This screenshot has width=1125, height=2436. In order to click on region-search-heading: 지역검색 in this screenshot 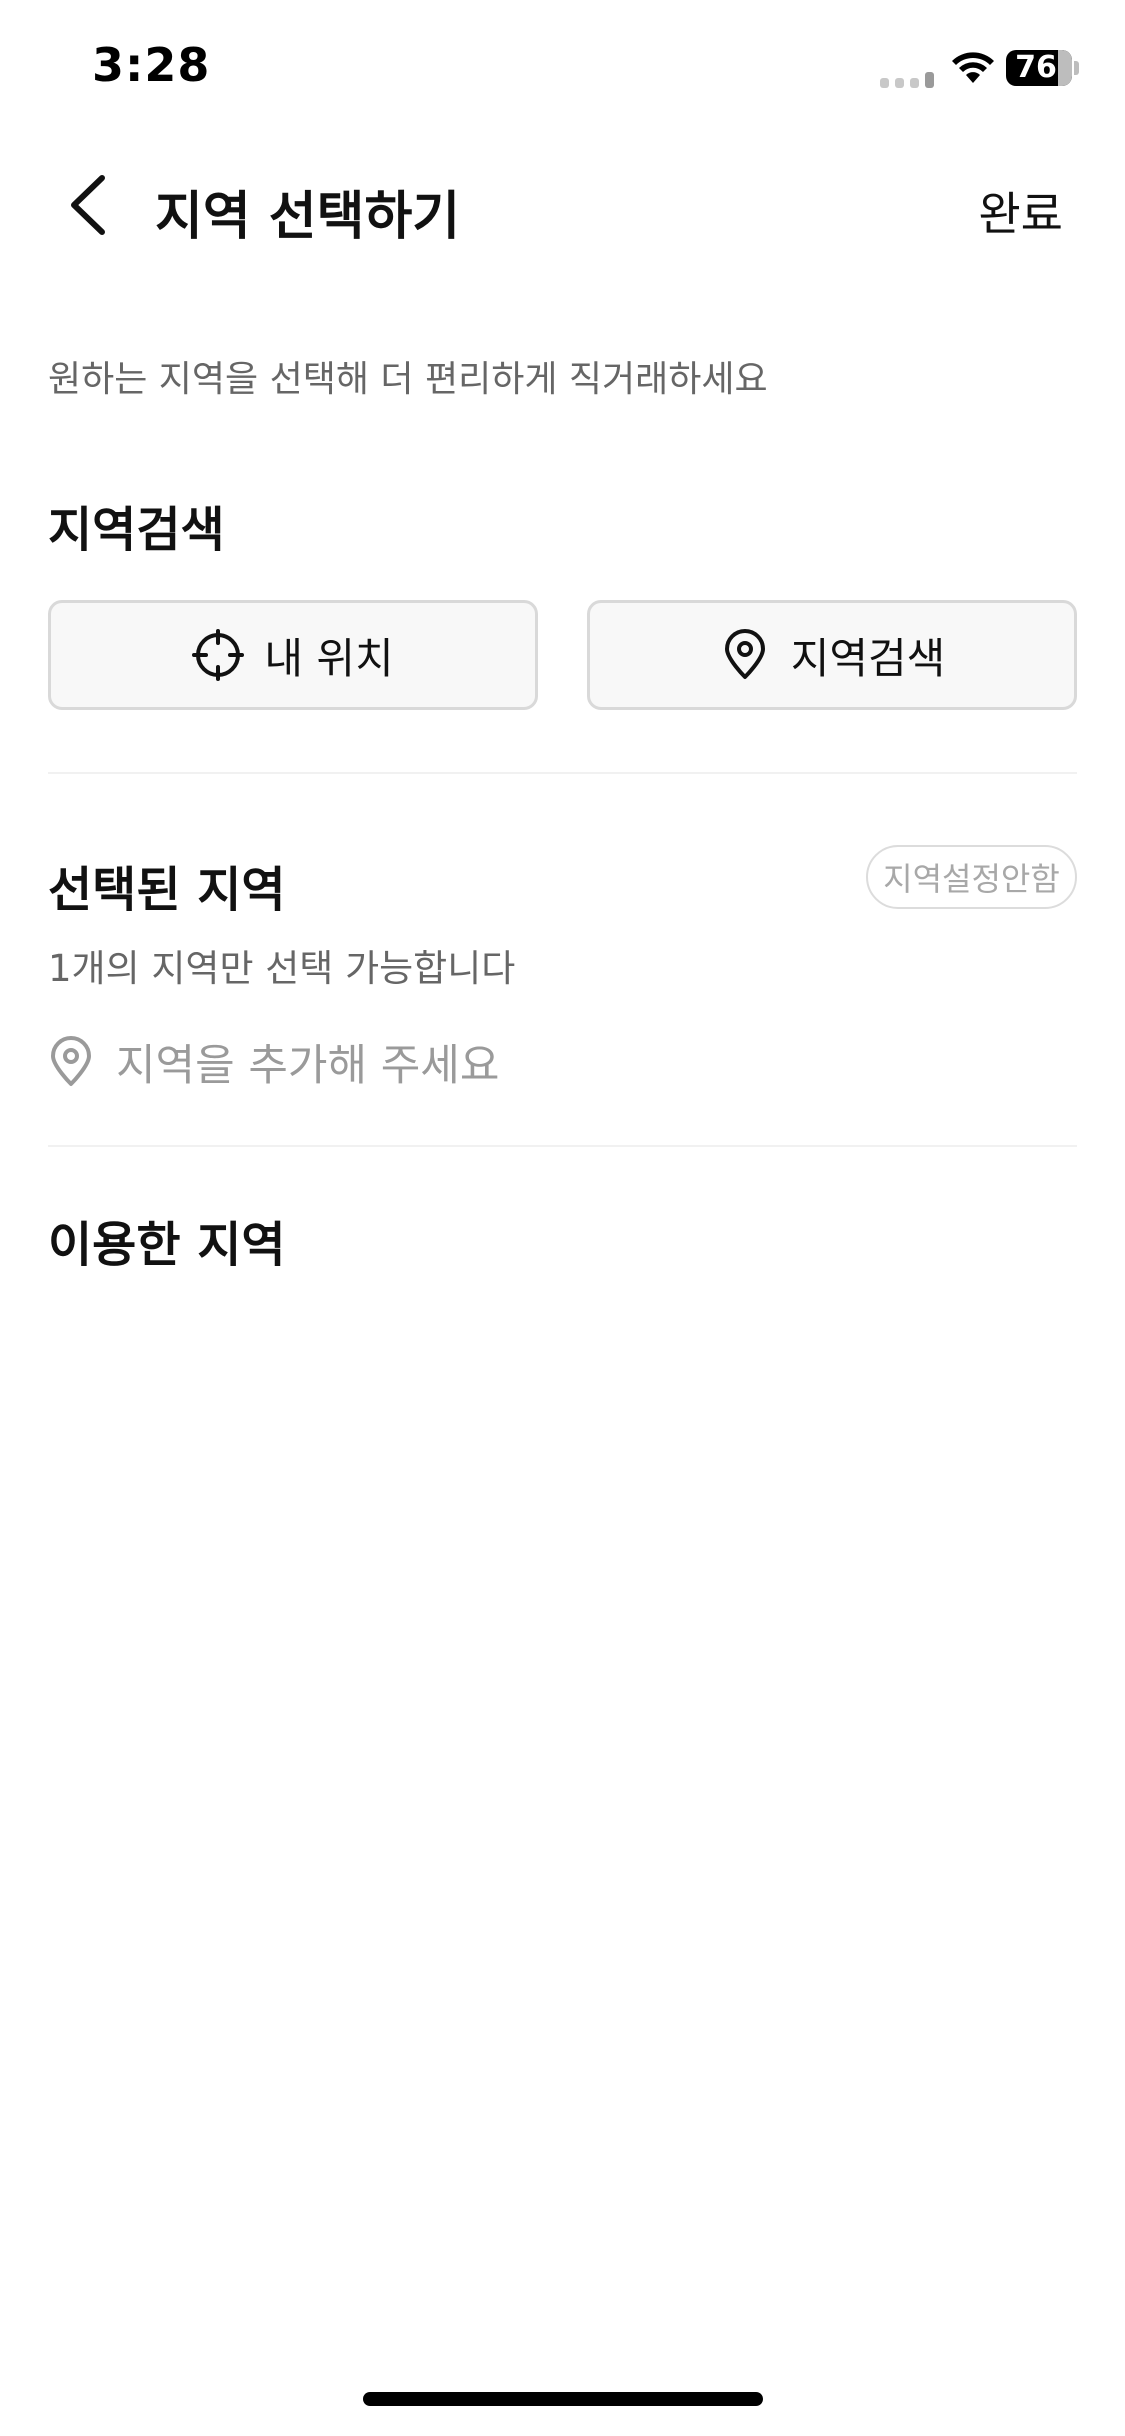, I will do `click(136, 530)`.